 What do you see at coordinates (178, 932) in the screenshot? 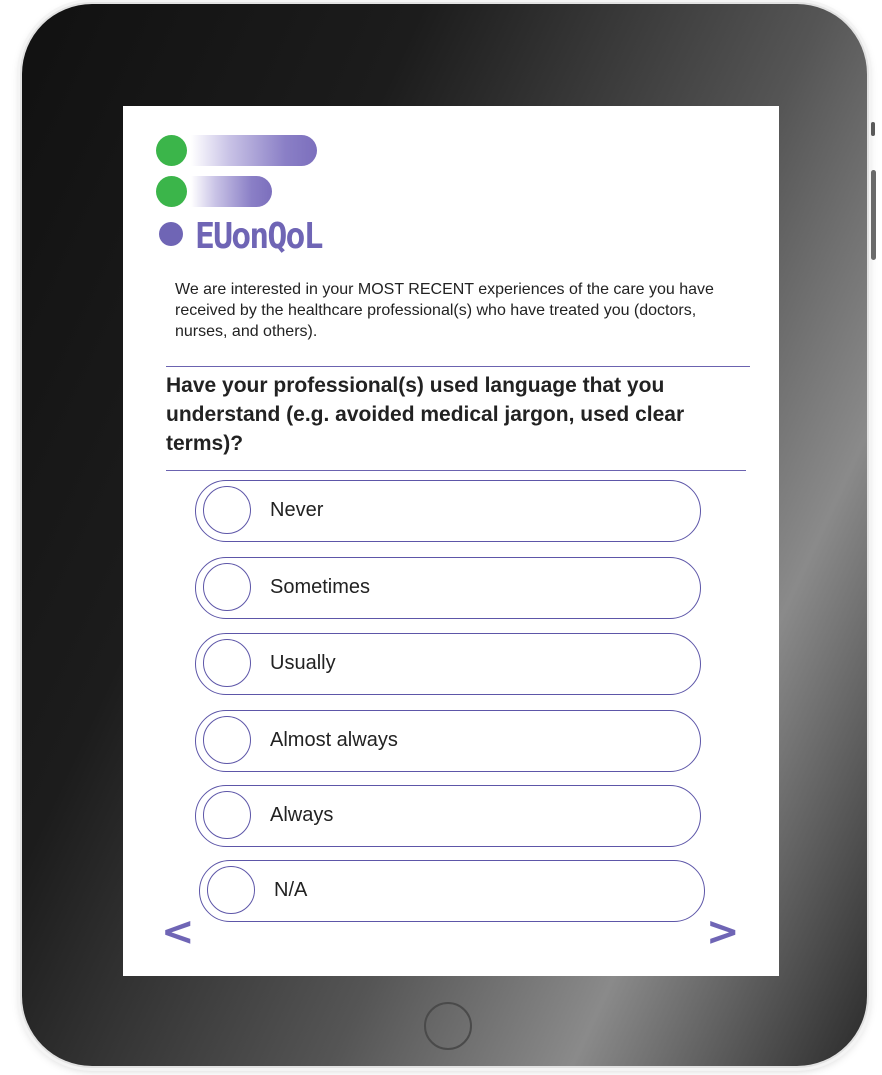
I see `previous-button: <` at bounding box center [178, 932].